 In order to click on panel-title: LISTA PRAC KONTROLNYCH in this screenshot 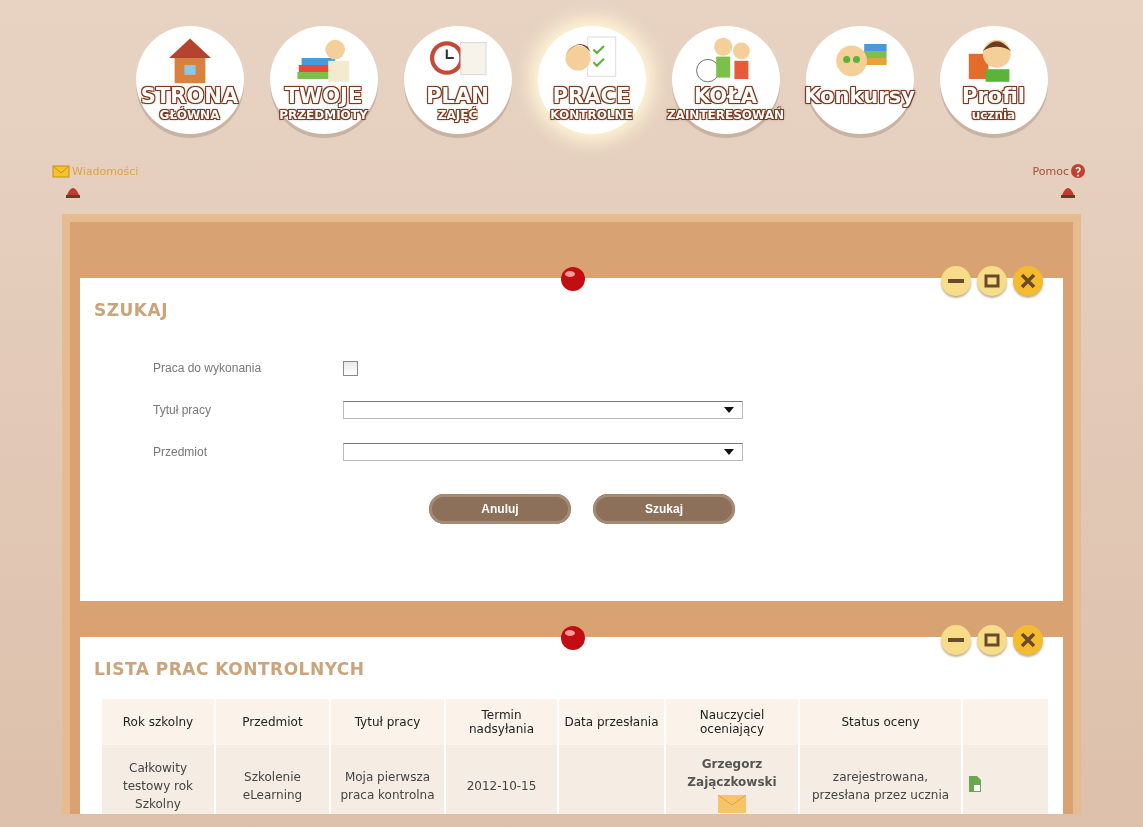, I will do `click(229, 668)`.